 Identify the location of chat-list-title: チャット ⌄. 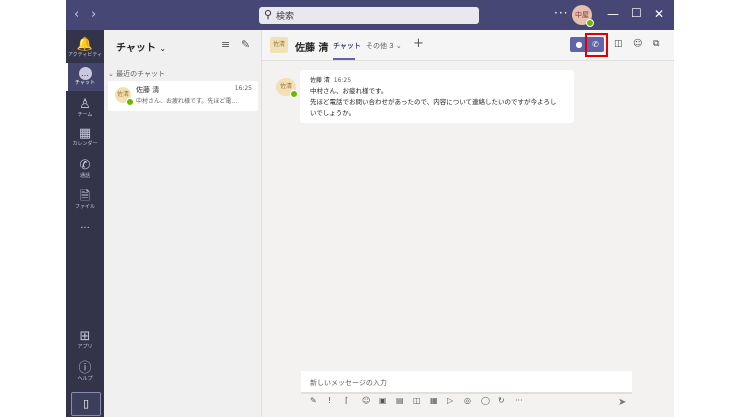
(141, 46).